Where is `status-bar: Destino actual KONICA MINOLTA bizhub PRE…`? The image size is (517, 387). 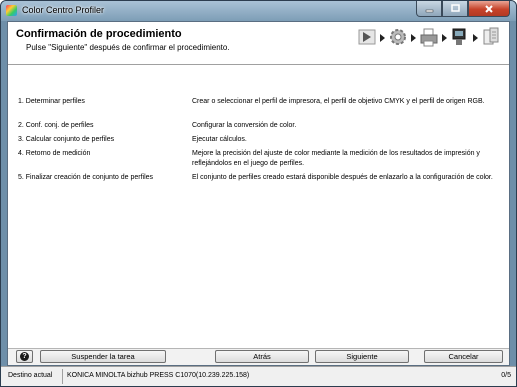
status-bar: Destino actual KONICA MINOLTA bizhub PRE… is located at coordinates (258, 376).